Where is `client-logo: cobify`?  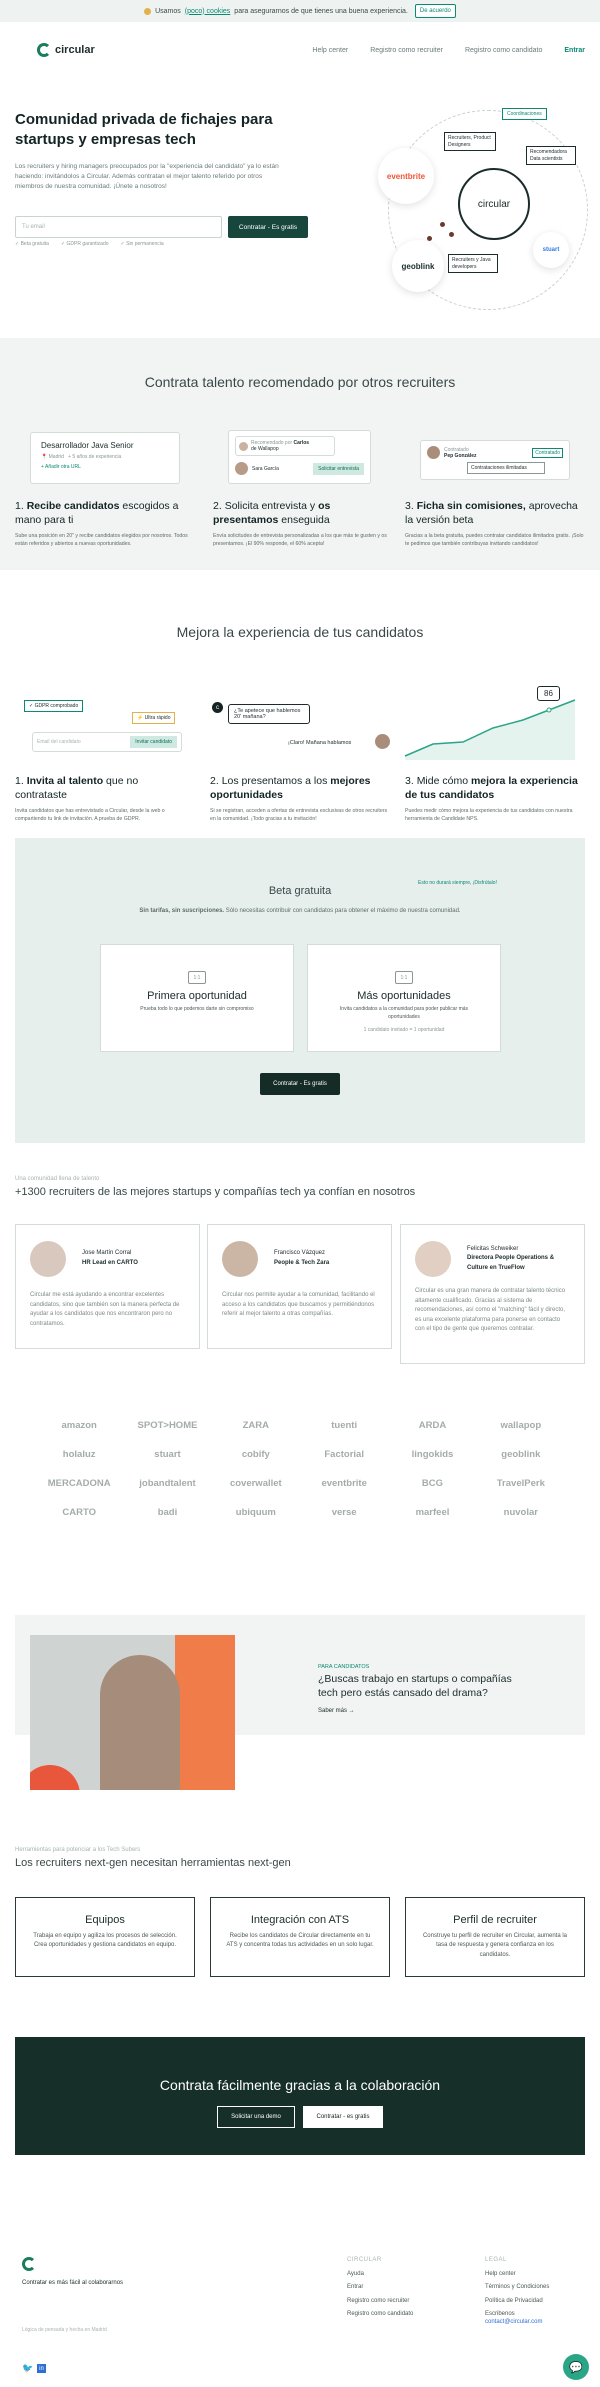 client-logo: cobify is located at coordinates (255, 1454).